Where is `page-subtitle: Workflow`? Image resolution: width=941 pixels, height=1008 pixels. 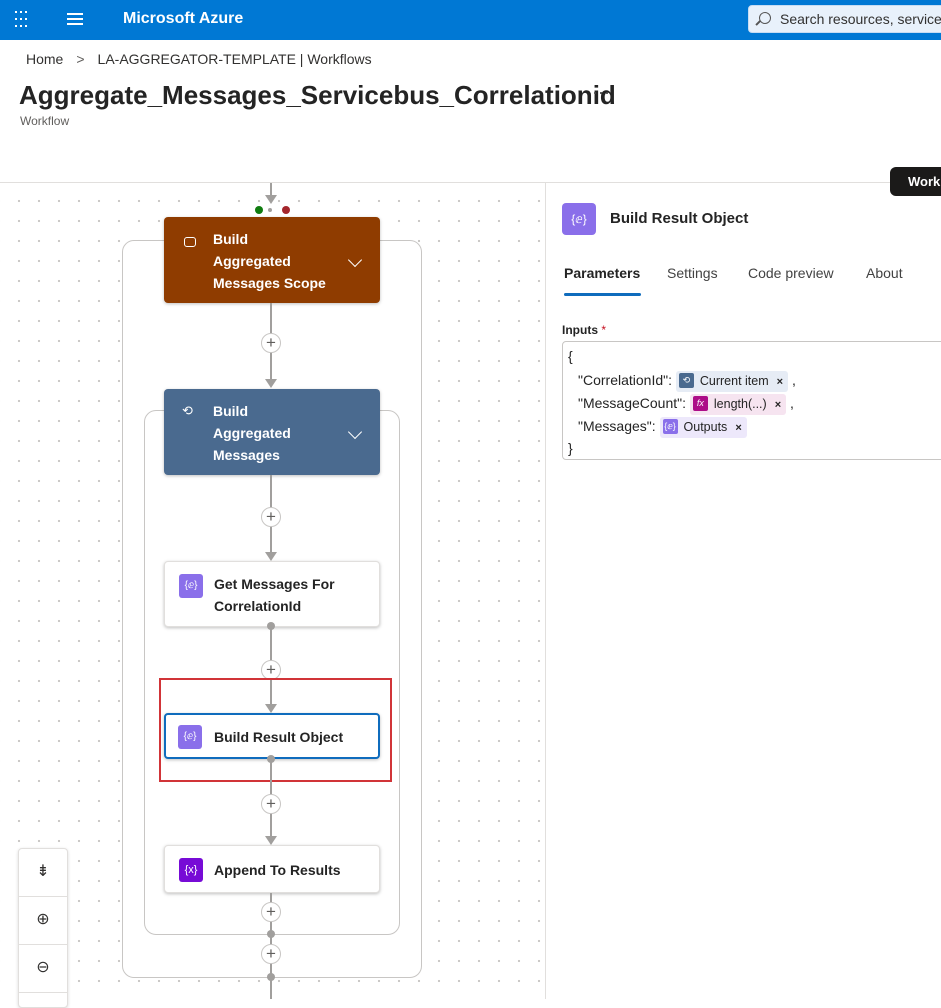
page-subtitle: Workflow is located at coordinates (45, 121).